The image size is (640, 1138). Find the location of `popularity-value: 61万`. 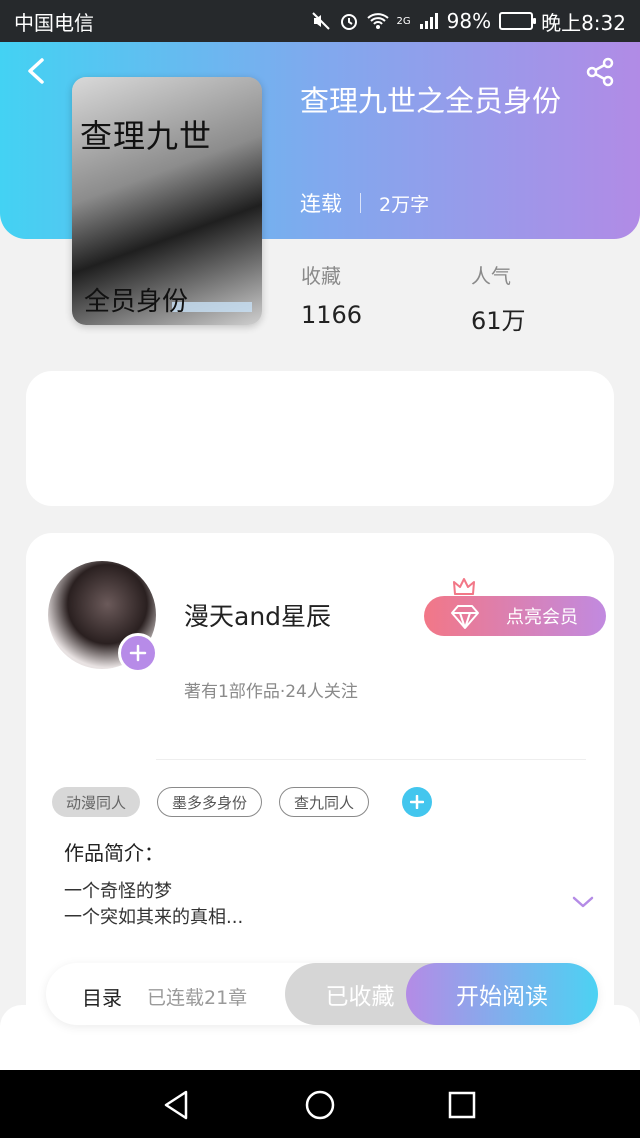

popularity-value: 61万 is located at coordinates (498, 321).